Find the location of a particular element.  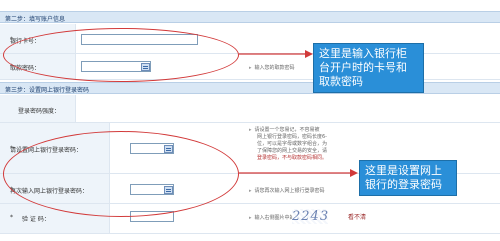

callout-card-password: 这里是输入银行柜 台开户时的卡号和 取款密码 is located at coordinates (368, 68).